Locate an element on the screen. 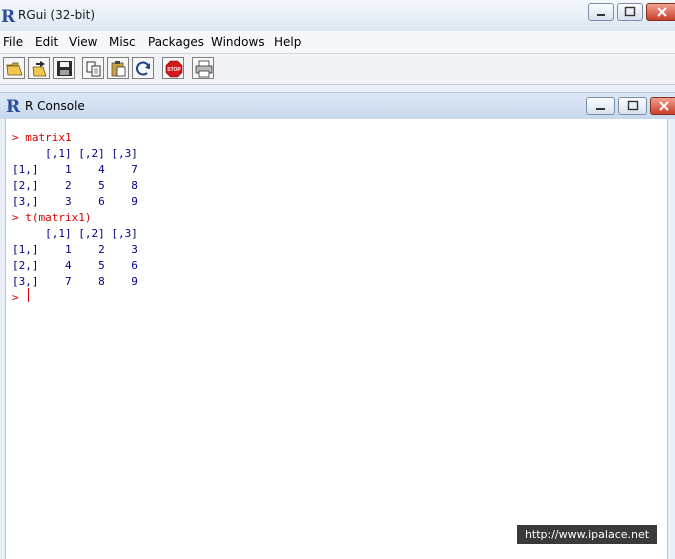 The width and height of the screenshot is (675, 559). console-close-button is located at coordinates (662, 106).